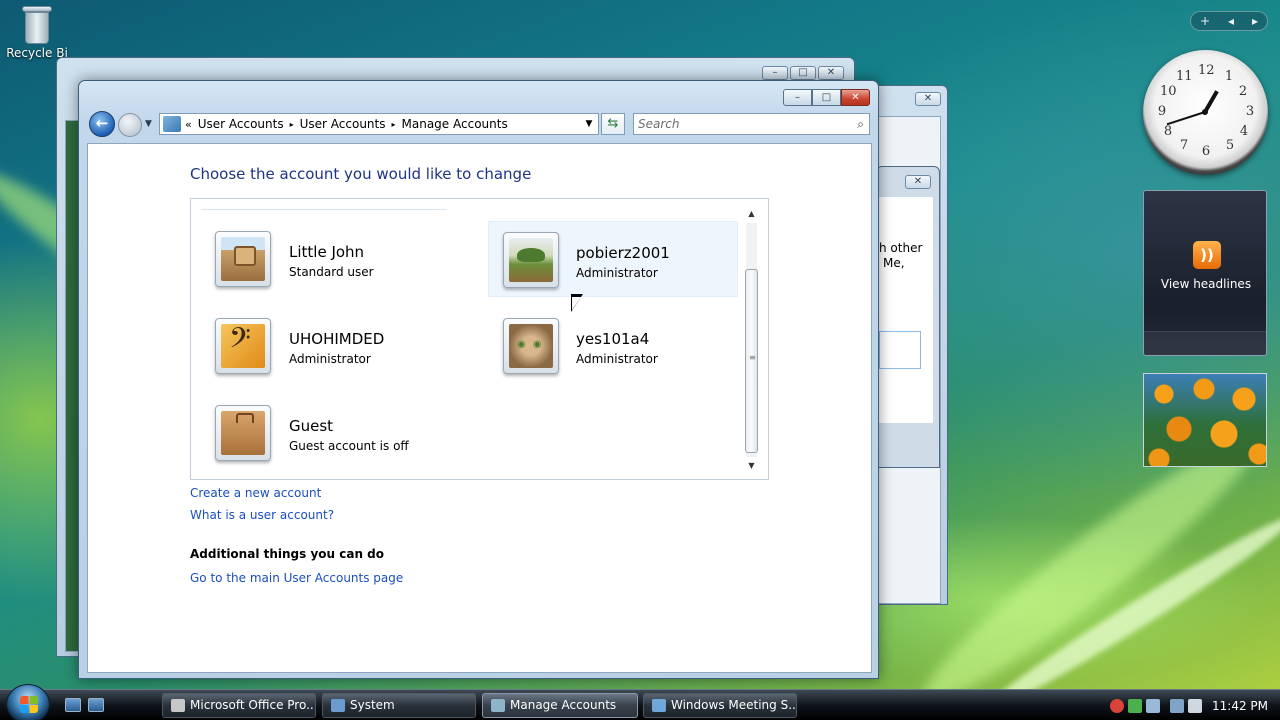  What do you see at coordinates (399, 705) in the screenshot?
I see `taskbar-item-system: System` at bounding box center [399, 705].